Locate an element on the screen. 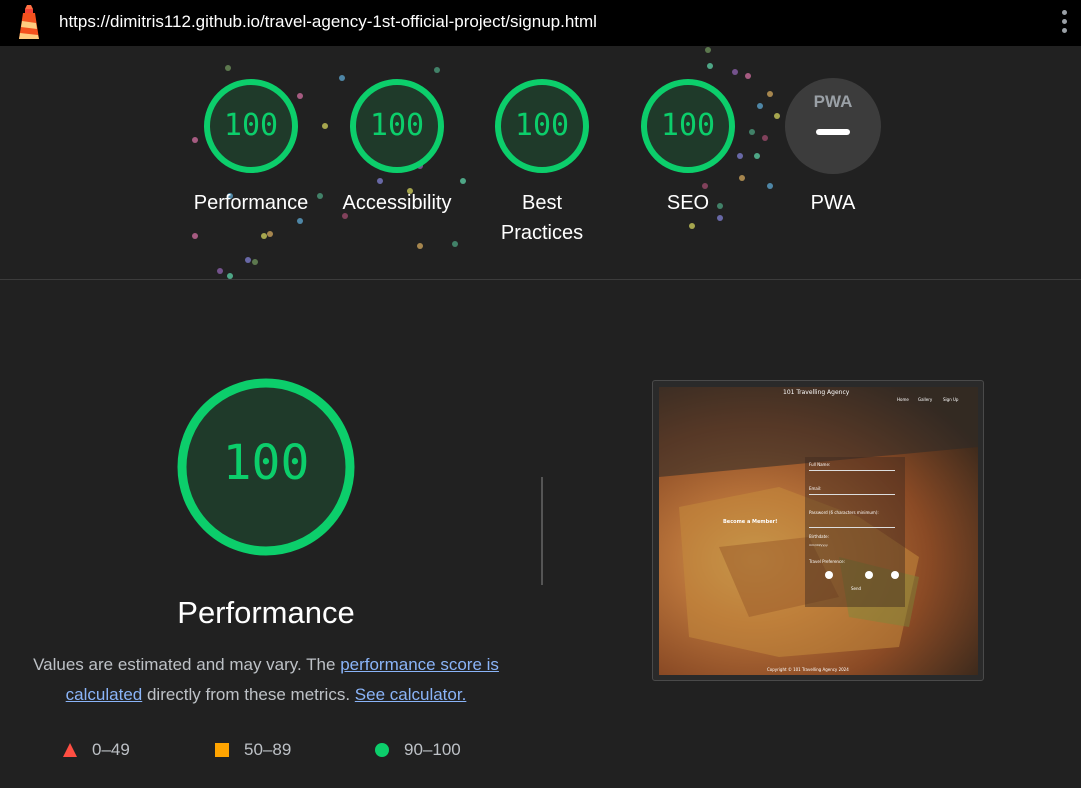 This screenshot has height=788, width=1081. field-label: Password (6 characters minimum): is located at coordinates (844, 512).